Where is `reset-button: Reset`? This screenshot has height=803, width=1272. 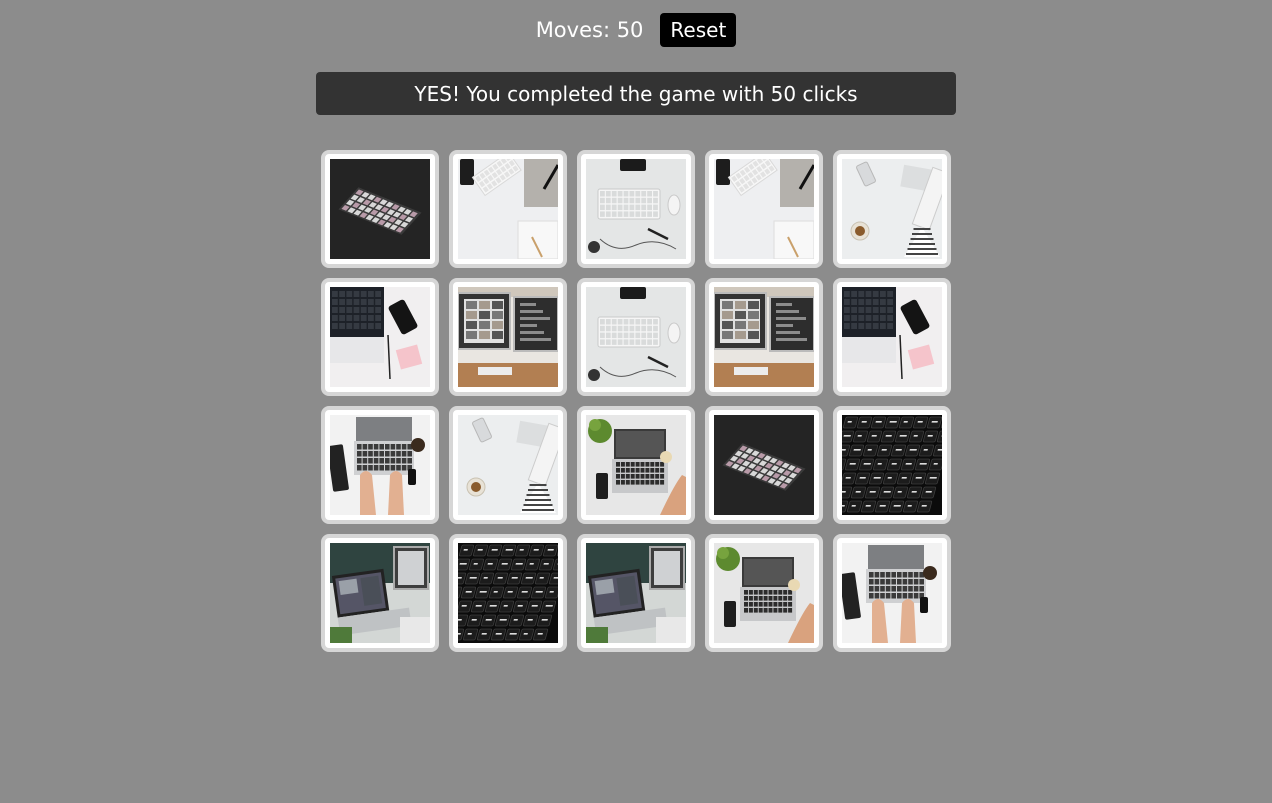
reset-button: Reset is located at coordinates (698, 30).